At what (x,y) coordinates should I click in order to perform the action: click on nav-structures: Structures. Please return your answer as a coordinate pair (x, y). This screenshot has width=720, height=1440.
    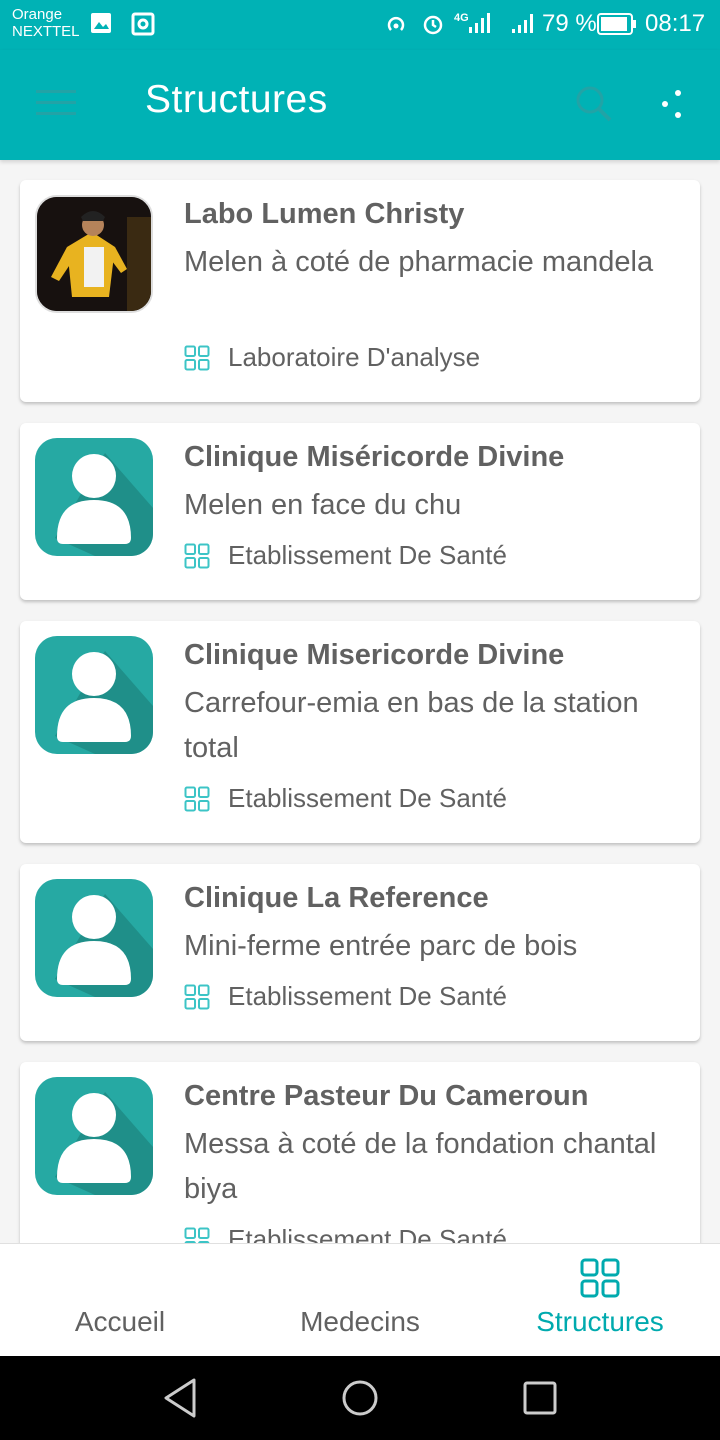
    Looking at the image, I should click on (600, 1300).